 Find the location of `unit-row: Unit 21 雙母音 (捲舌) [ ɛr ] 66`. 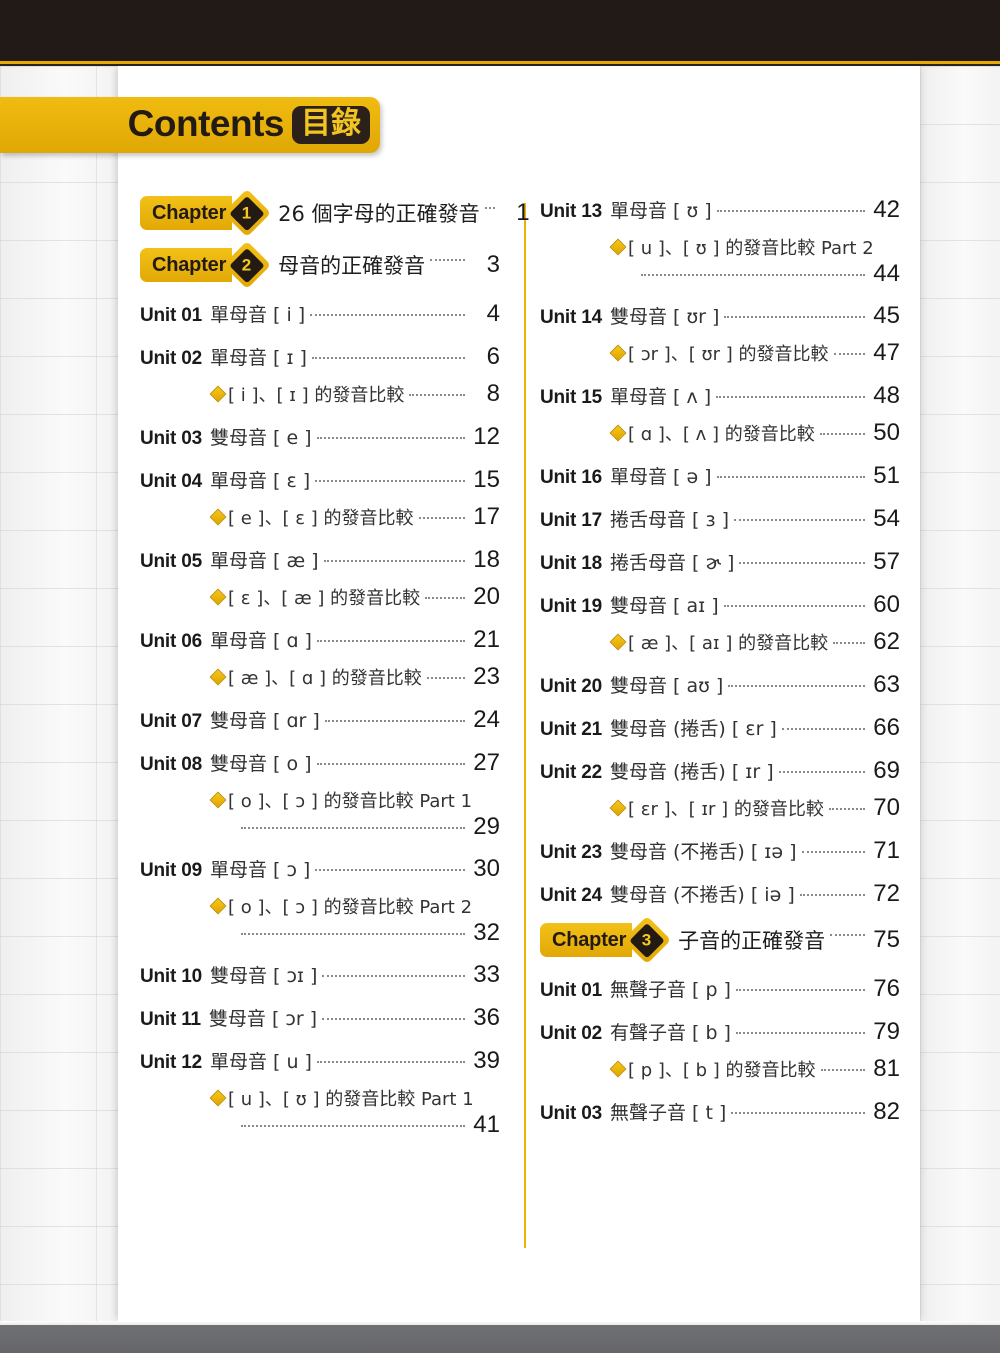

unit-row: Unit 21 雙母音 (捲舌) [ ɛr ] 66 is located at coordinates (720, 727).